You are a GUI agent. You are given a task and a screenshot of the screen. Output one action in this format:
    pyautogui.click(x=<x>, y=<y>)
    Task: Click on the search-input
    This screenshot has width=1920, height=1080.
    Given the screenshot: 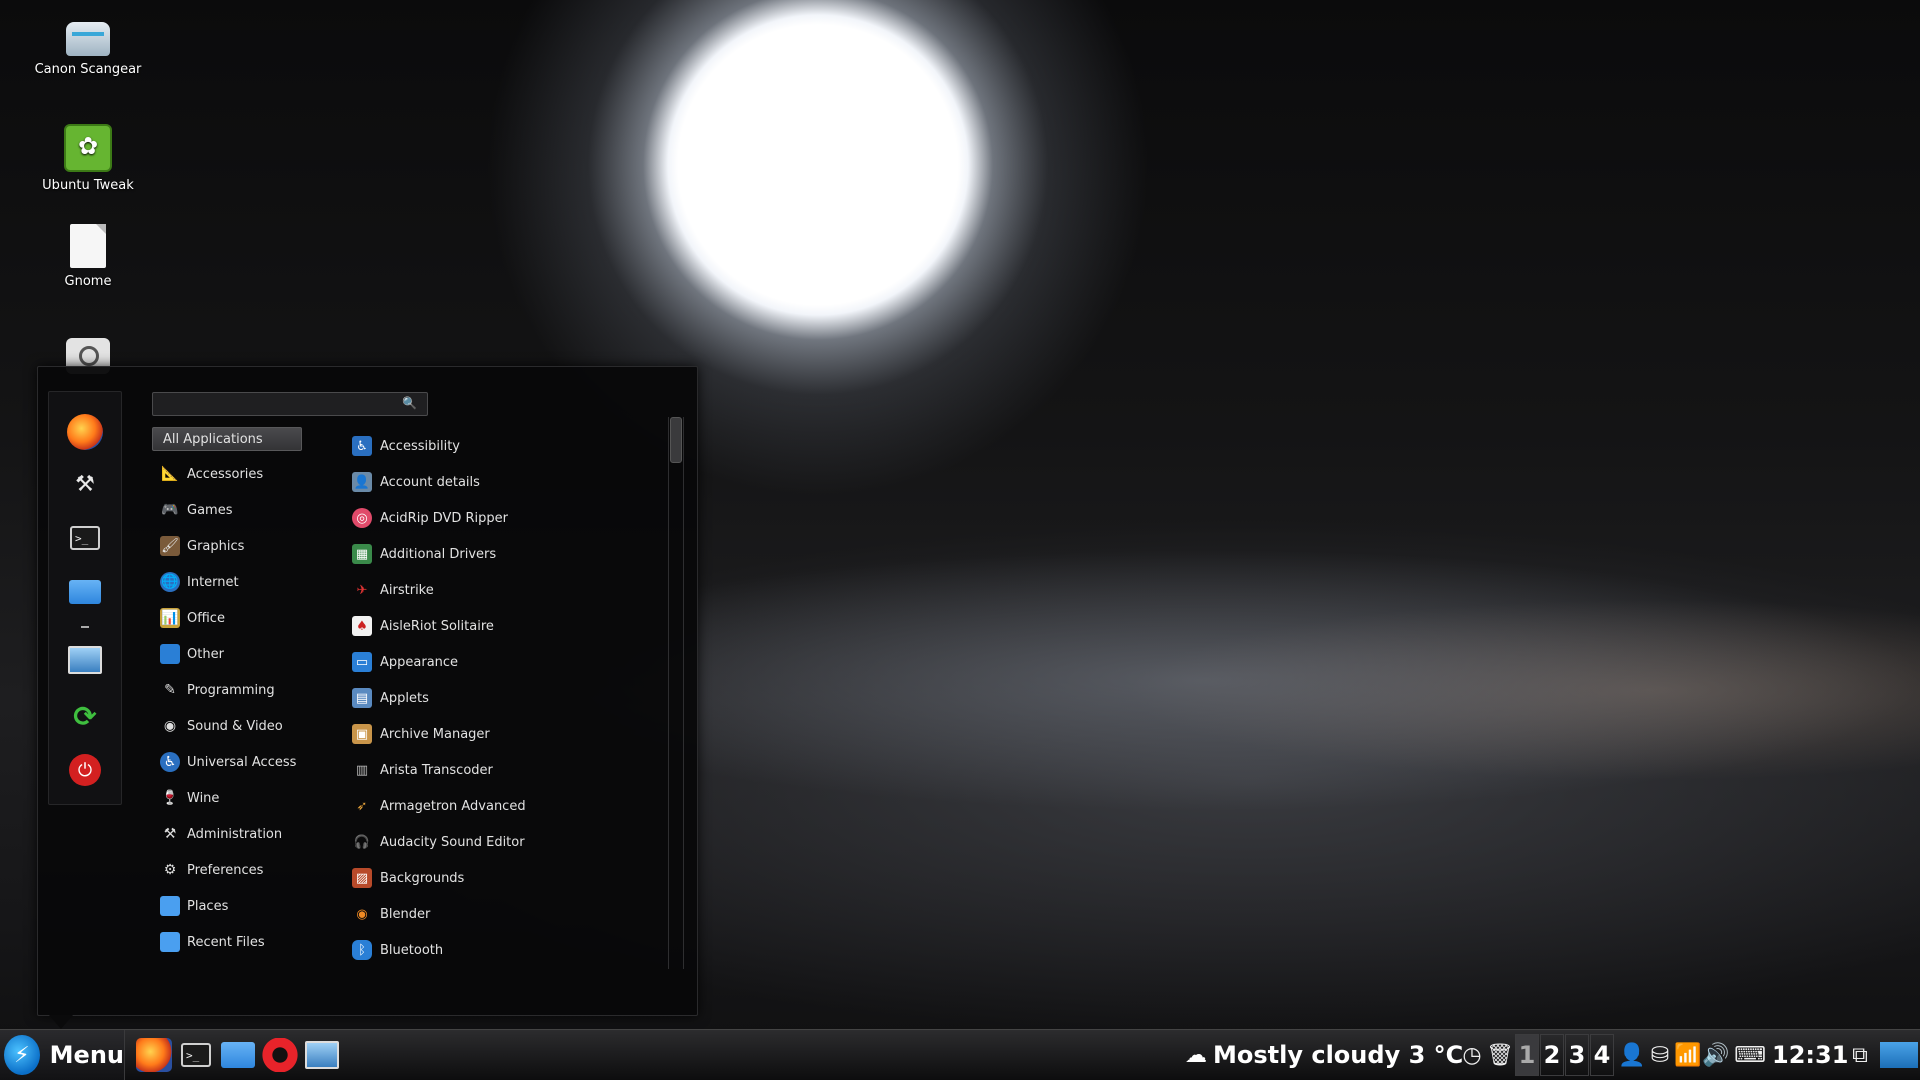 What is the action you would take?
    pyautogui.click(x=278, y=405)
    